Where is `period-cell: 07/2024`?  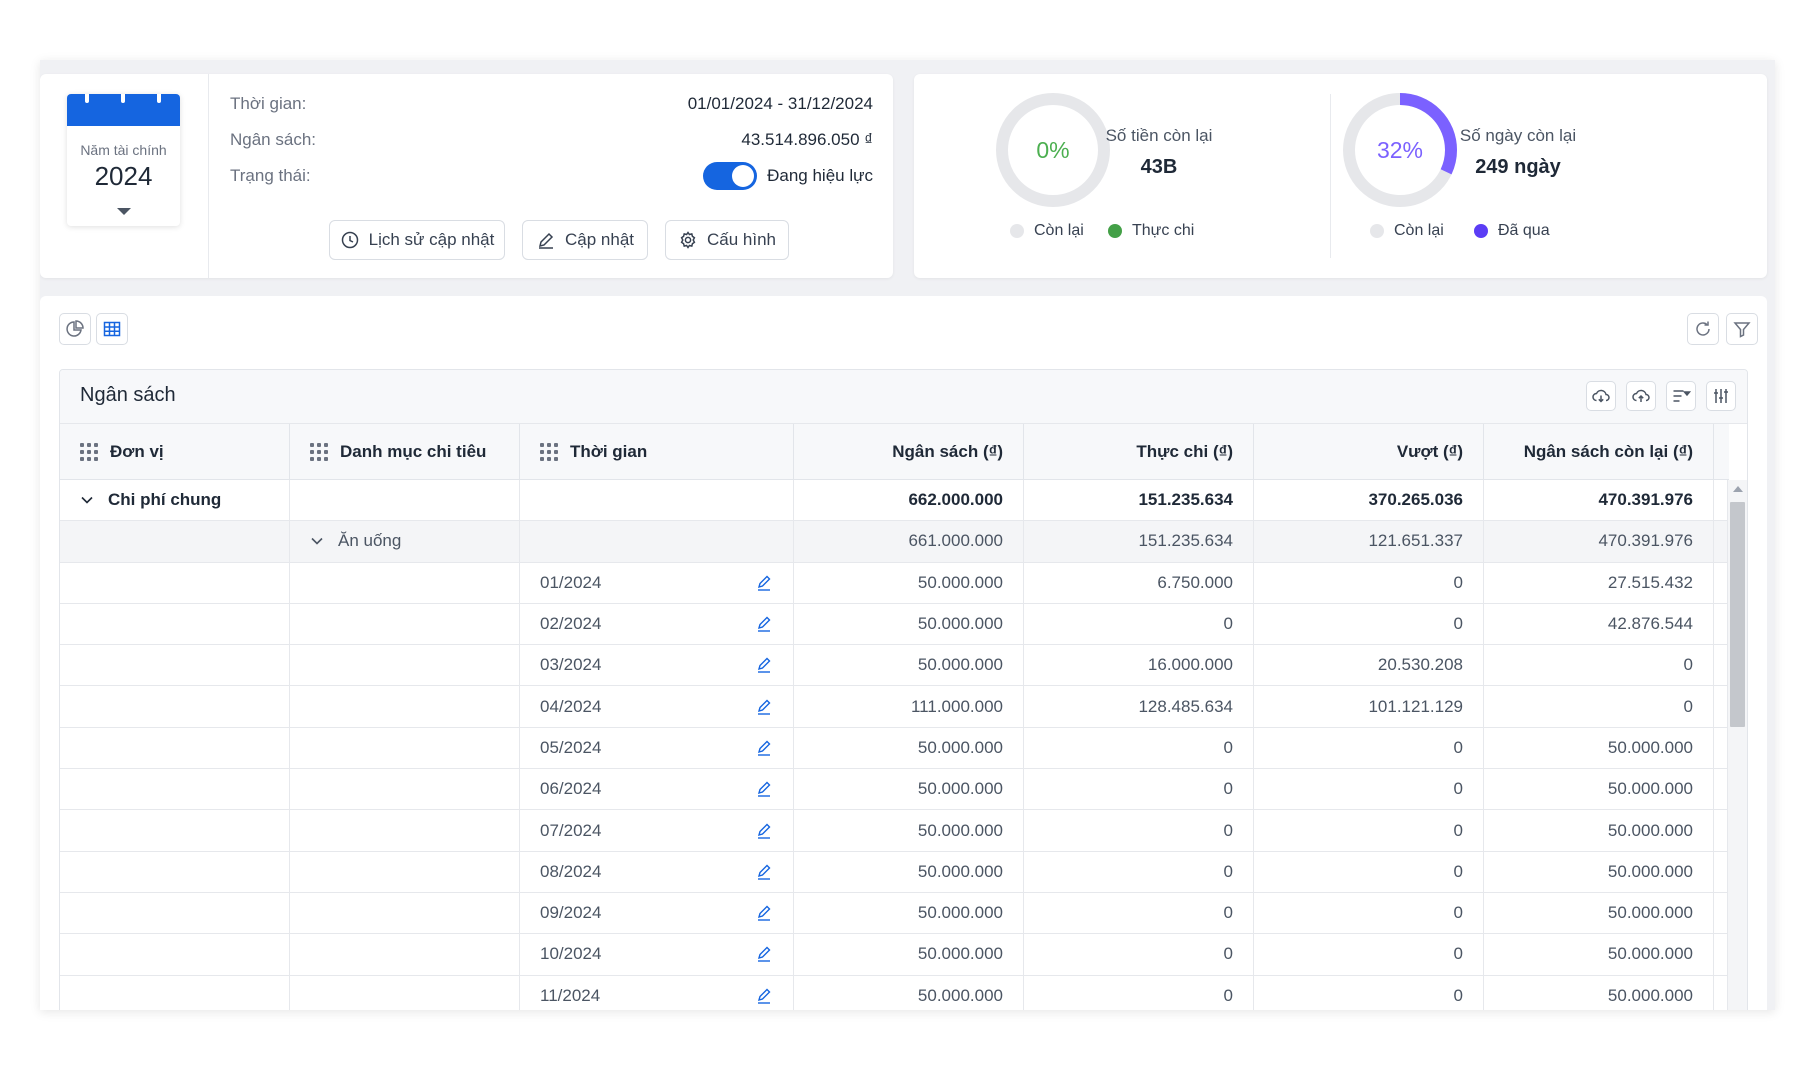 period-cell: 07/2024 is located at coordinates (657, 830).